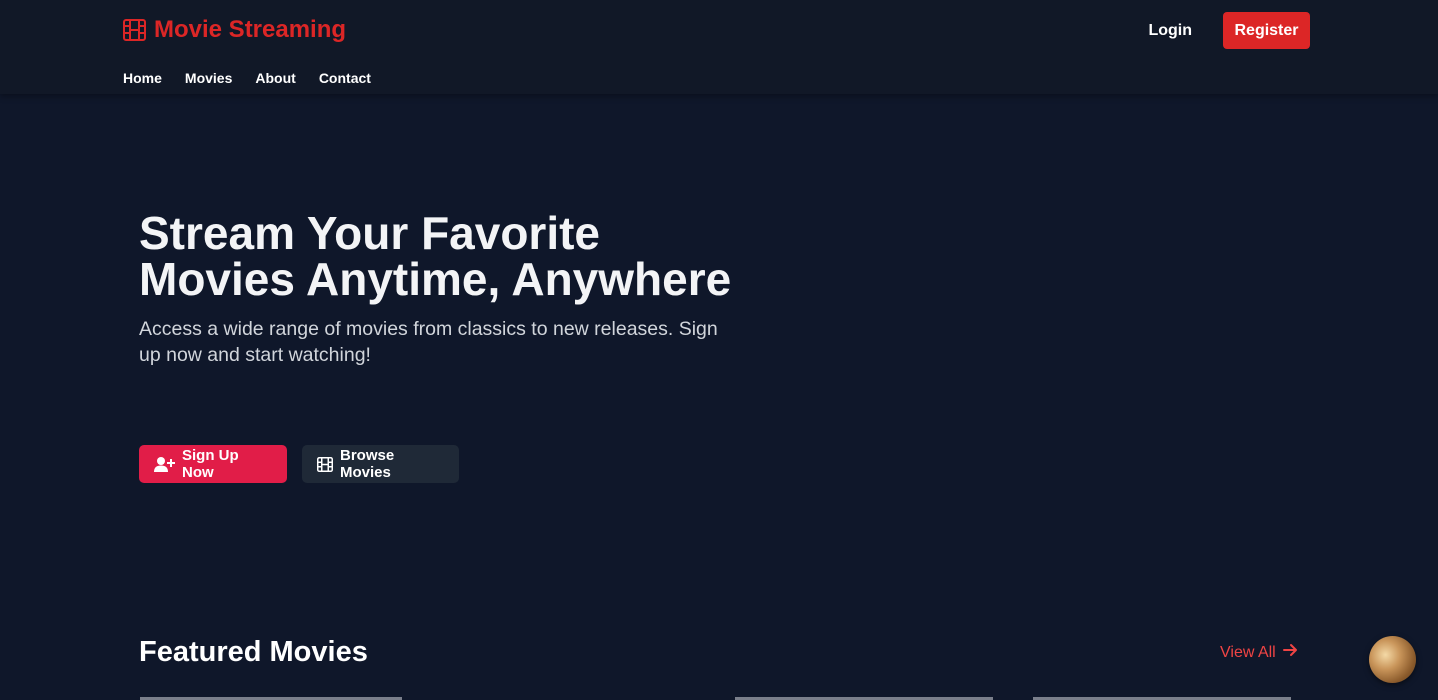 The width and height of the screenshot is (1438, 700). I want to click on sign-up-button: Sign Up Now, so click(213, 464).